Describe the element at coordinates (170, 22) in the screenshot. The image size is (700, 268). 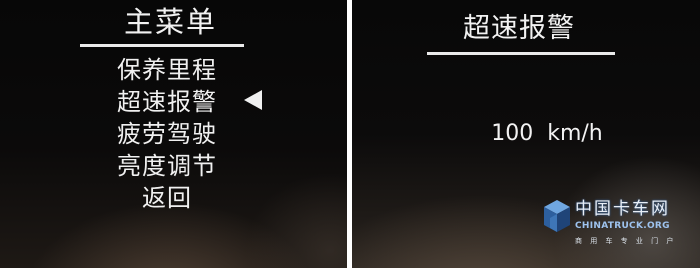
I see `menu-title: 主菜单` at that location.